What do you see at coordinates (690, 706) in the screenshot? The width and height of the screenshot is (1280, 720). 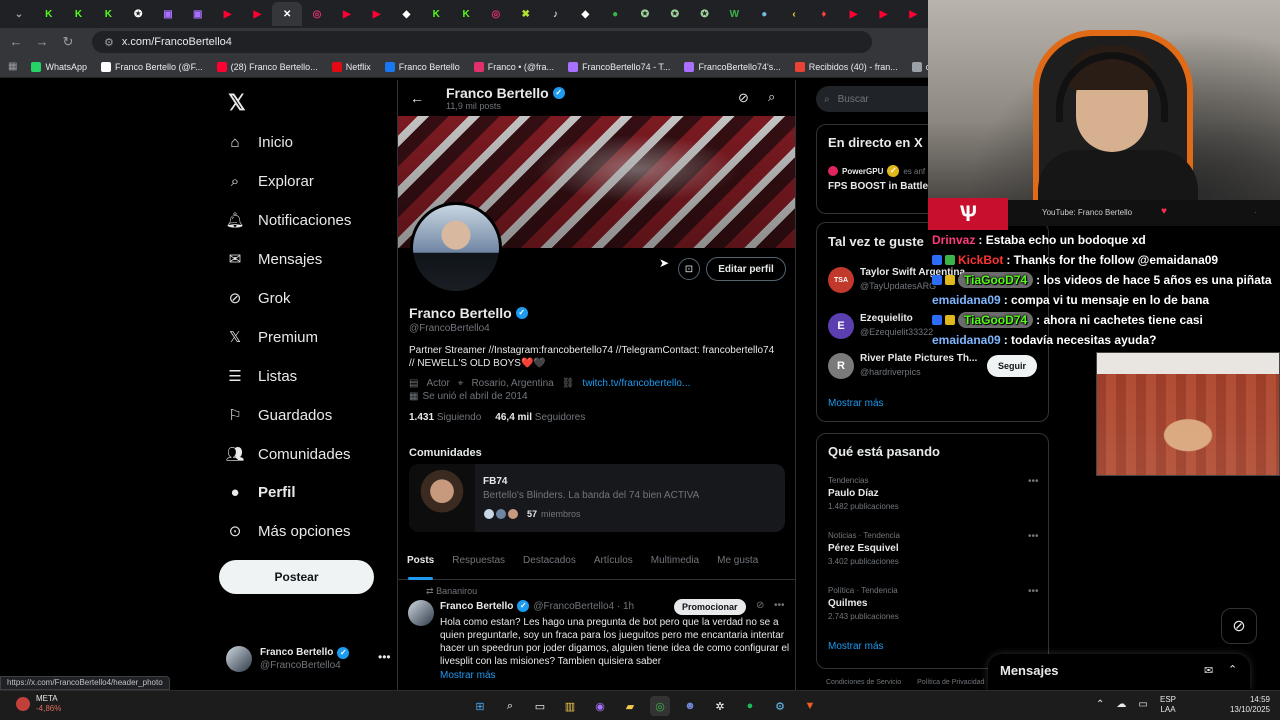 I see `discord-icon: ☻` at bounding box center [690, 706].